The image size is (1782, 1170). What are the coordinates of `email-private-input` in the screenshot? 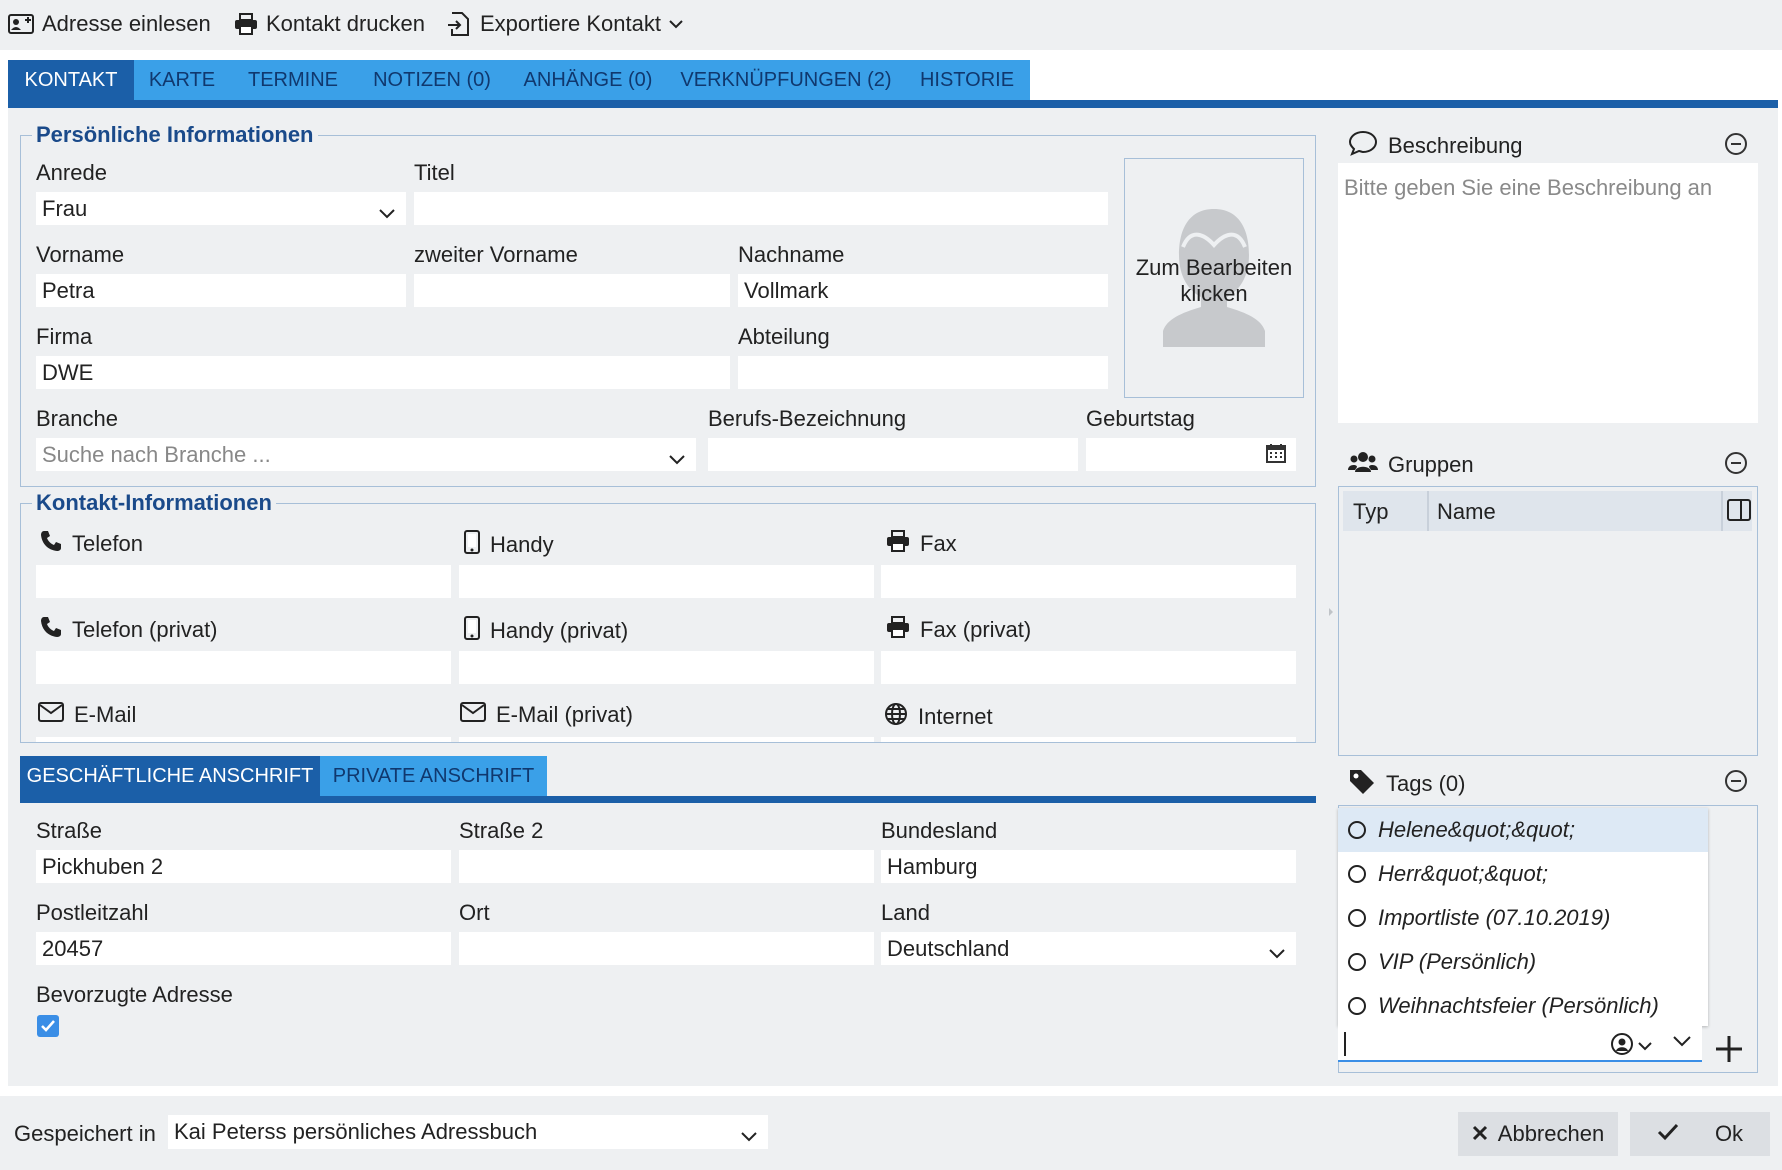 It's located at (666, 739).